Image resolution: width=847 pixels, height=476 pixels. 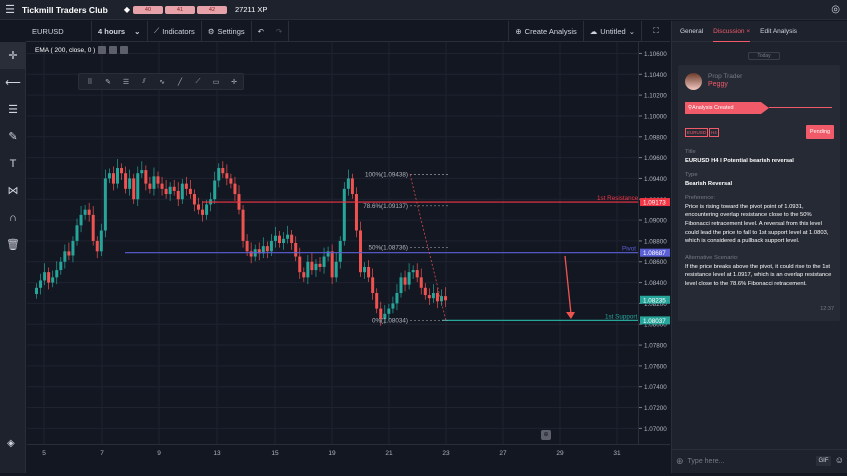 I want to click on redo-button: ↷, so click(x=280, y=31).